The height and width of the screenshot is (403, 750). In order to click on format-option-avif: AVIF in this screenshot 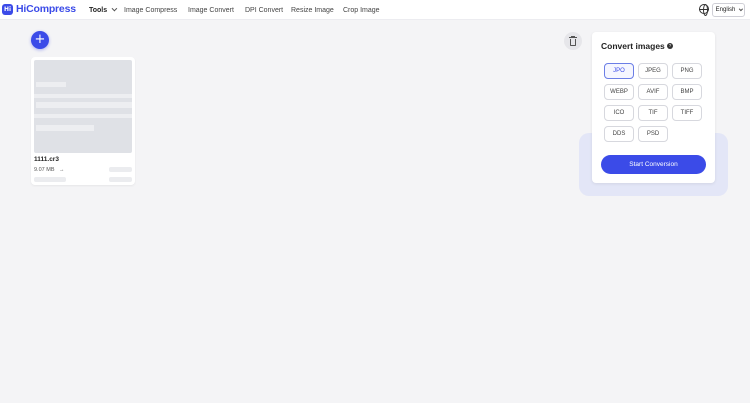, I will do `click(653, 92)`.